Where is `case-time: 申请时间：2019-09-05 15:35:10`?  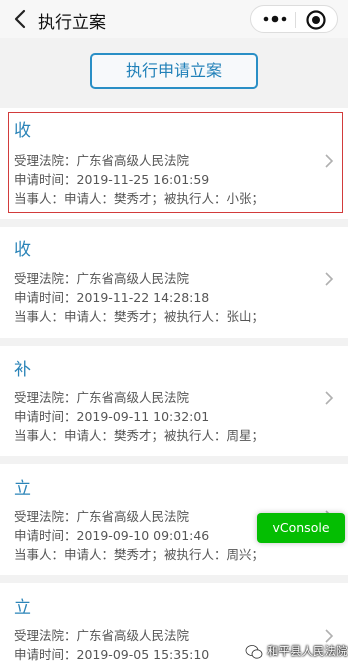
case-time: 申请时间：2019-09-05 15:35:10 is located at coordinates (112, 654).